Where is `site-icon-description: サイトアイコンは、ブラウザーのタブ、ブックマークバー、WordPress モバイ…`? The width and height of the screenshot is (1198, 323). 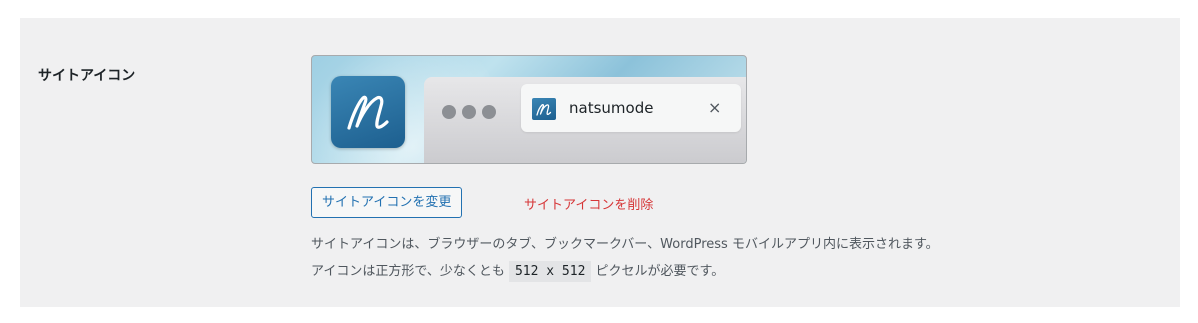 site-icon-description: サイトアイコンは、ブラウザーのタブ、ブックマークバー、WordPress モバイ… is located at coordinates (625, 258).